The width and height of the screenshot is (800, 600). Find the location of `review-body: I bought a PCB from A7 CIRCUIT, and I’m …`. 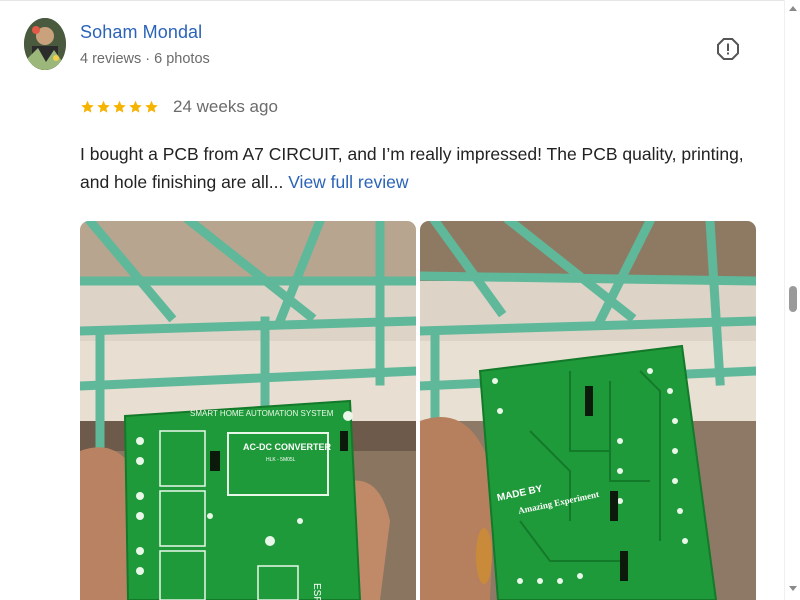

review-body: I bought a PCB from A7 CIRCUIT, and I’m … is located at coordinates (412, 168).